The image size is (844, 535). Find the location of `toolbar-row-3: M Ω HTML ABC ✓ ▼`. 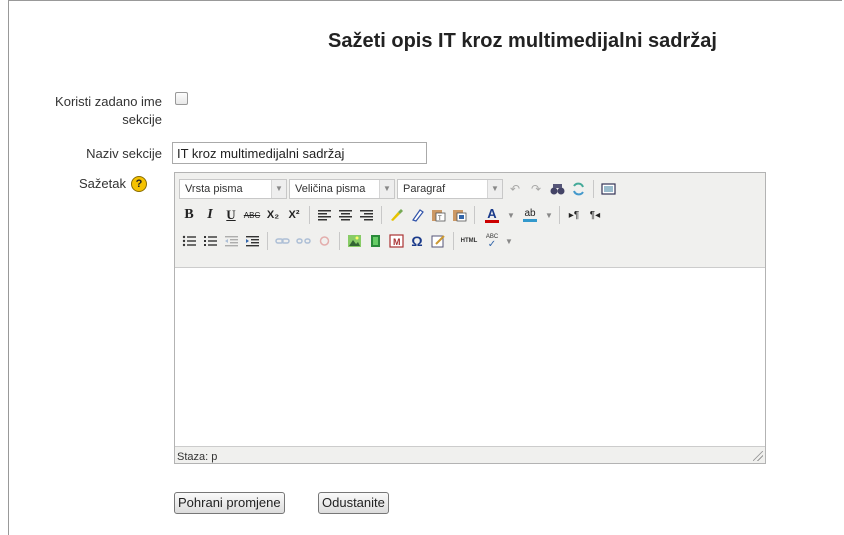

toolbar-row-3: M Ω HTML ABC ✓ ▼ is located at coordinates (347, 241).